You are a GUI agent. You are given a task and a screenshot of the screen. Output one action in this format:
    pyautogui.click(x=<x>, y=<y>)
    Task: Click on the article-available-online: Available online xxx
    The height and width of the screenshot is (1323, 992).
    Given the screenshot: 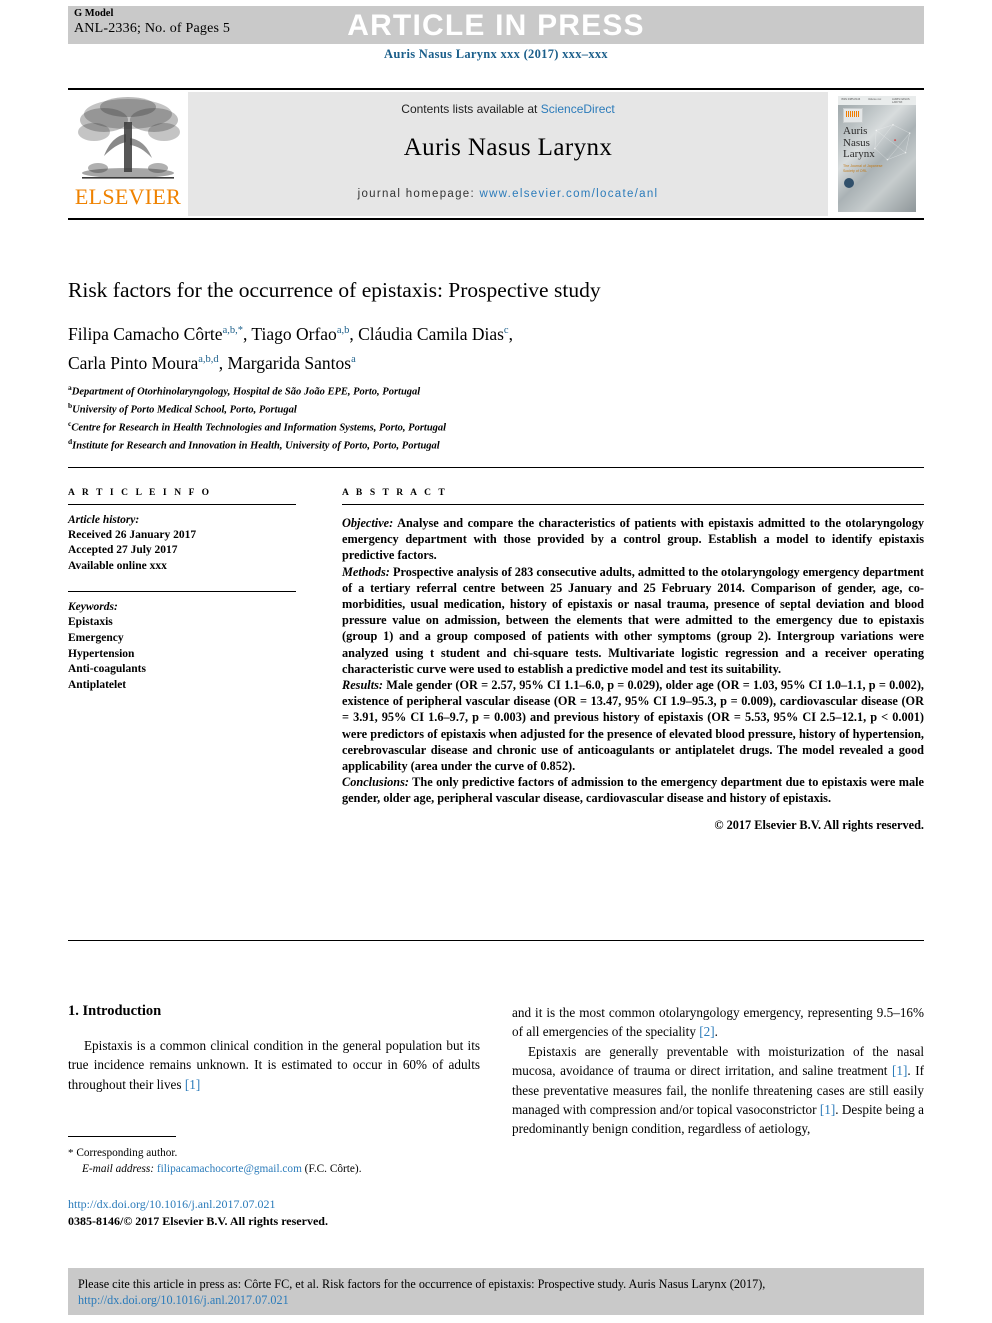 What is the action you would take?
    pyautogui.click(x=117, y=565)
    